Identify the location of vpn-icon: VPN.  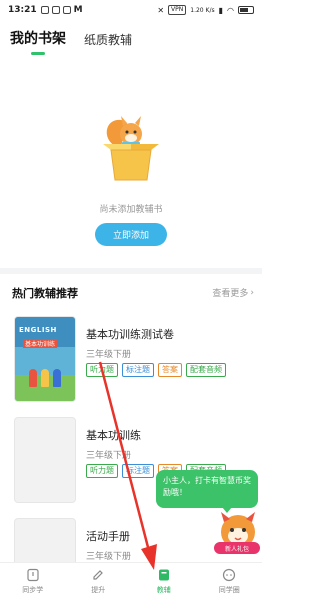
(177, 10).